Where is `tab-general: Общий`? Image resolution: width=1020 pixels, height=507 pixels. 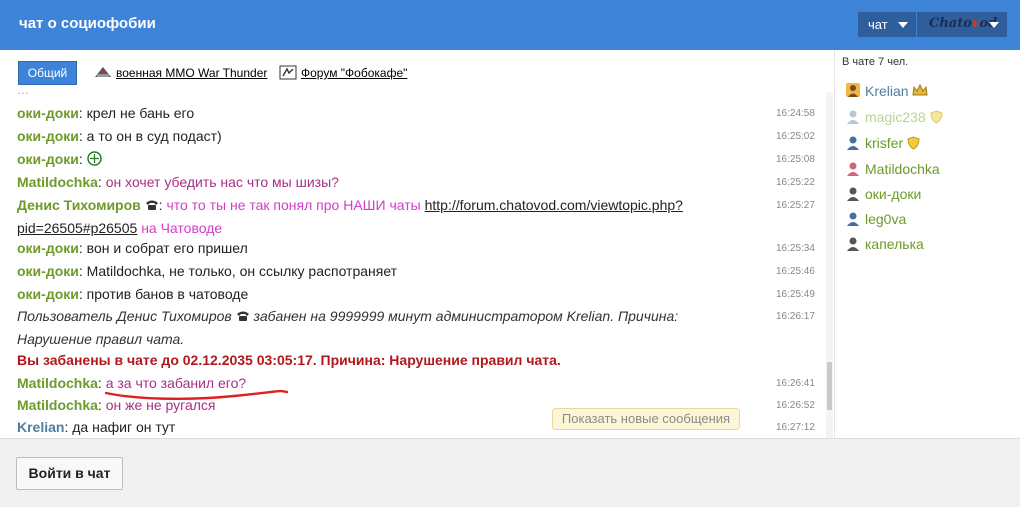
tab-general: Общий is located at coordinates (47, 73).